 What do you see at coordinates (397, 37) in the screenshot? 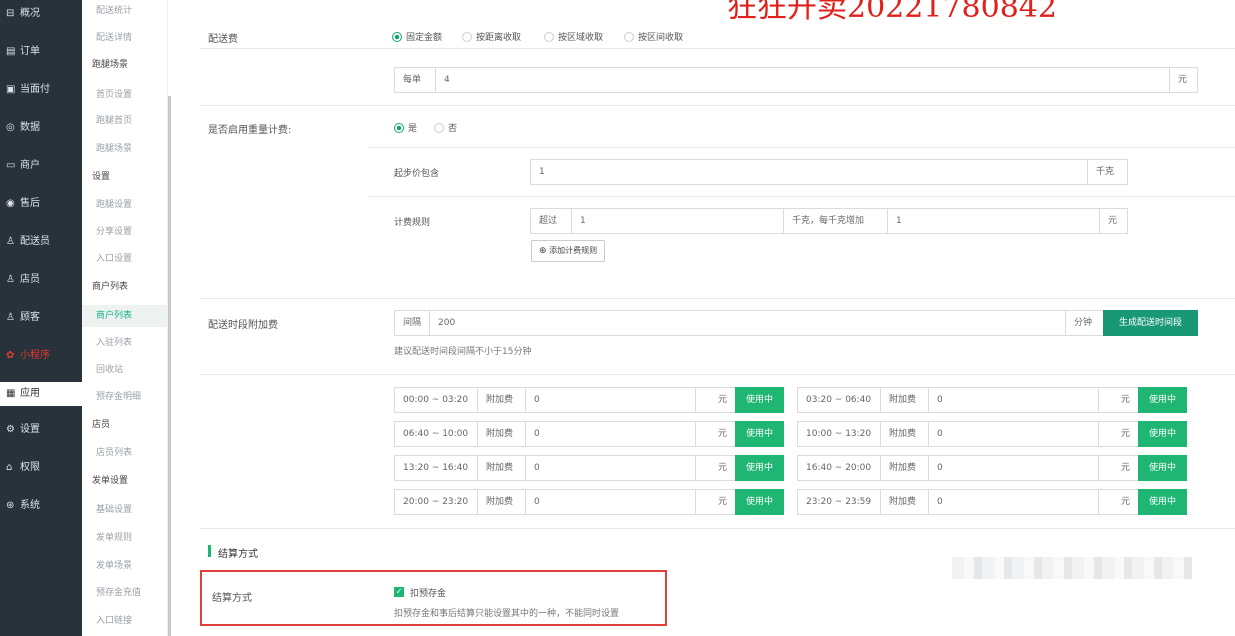
I see `radio-selected-icon` at bounding box center [397, 37].